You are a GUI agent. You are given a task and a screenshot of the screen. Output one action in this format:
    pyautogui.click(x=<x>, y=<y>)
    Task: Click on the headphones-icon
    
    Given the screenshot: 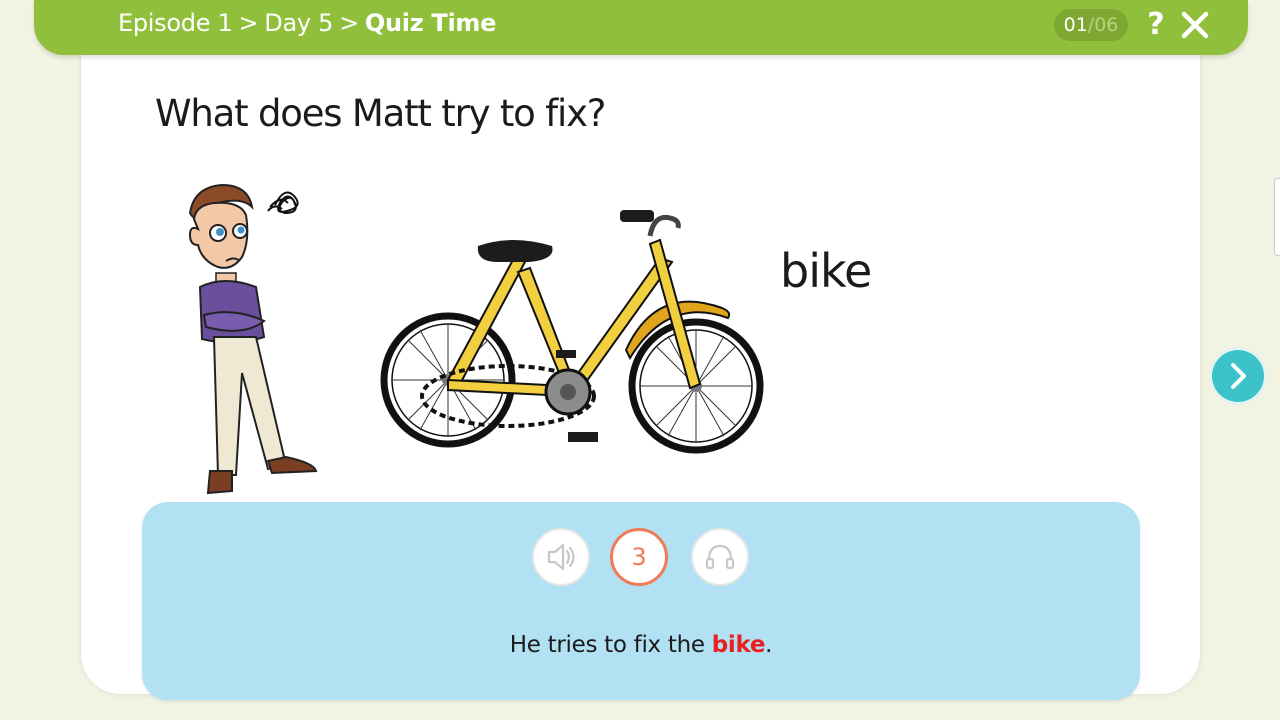 What is the action you would take?
    pyautogui.click(x=720, y=557)
    